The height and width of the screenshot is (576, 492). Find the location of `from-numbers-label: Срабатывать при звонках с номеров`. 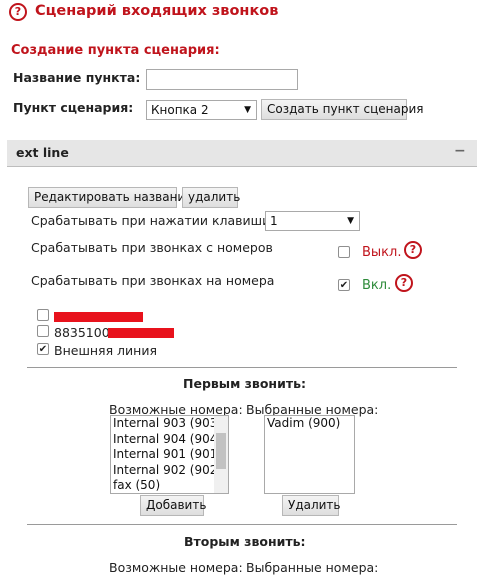

from-numbers-label: Срабатывать при звонках с номеров is located at coordinates (152, 247).